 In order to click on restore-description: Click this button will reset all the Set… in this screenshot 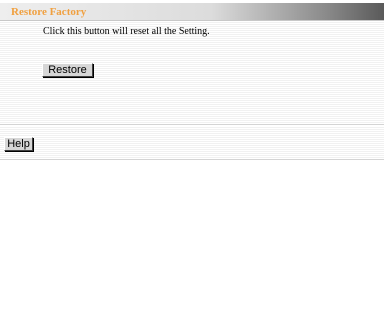, I will do `click(126, 31)`.